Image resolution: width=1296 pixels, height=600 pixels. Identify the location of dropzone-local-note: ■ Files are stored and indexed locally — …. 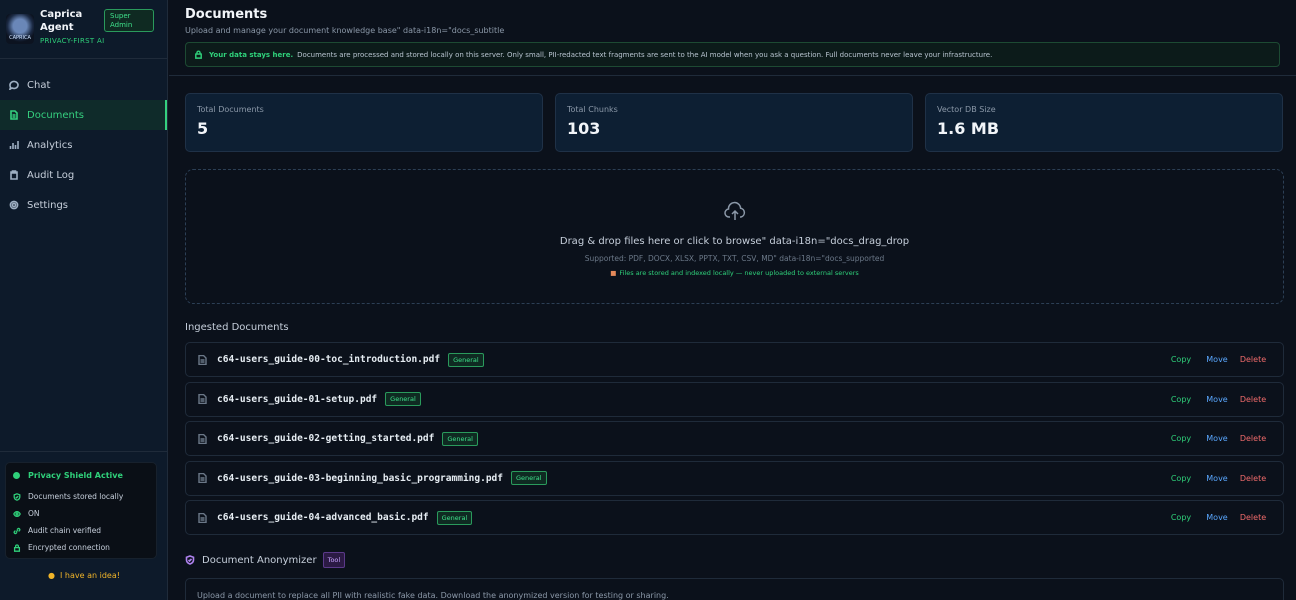
(734, 273).